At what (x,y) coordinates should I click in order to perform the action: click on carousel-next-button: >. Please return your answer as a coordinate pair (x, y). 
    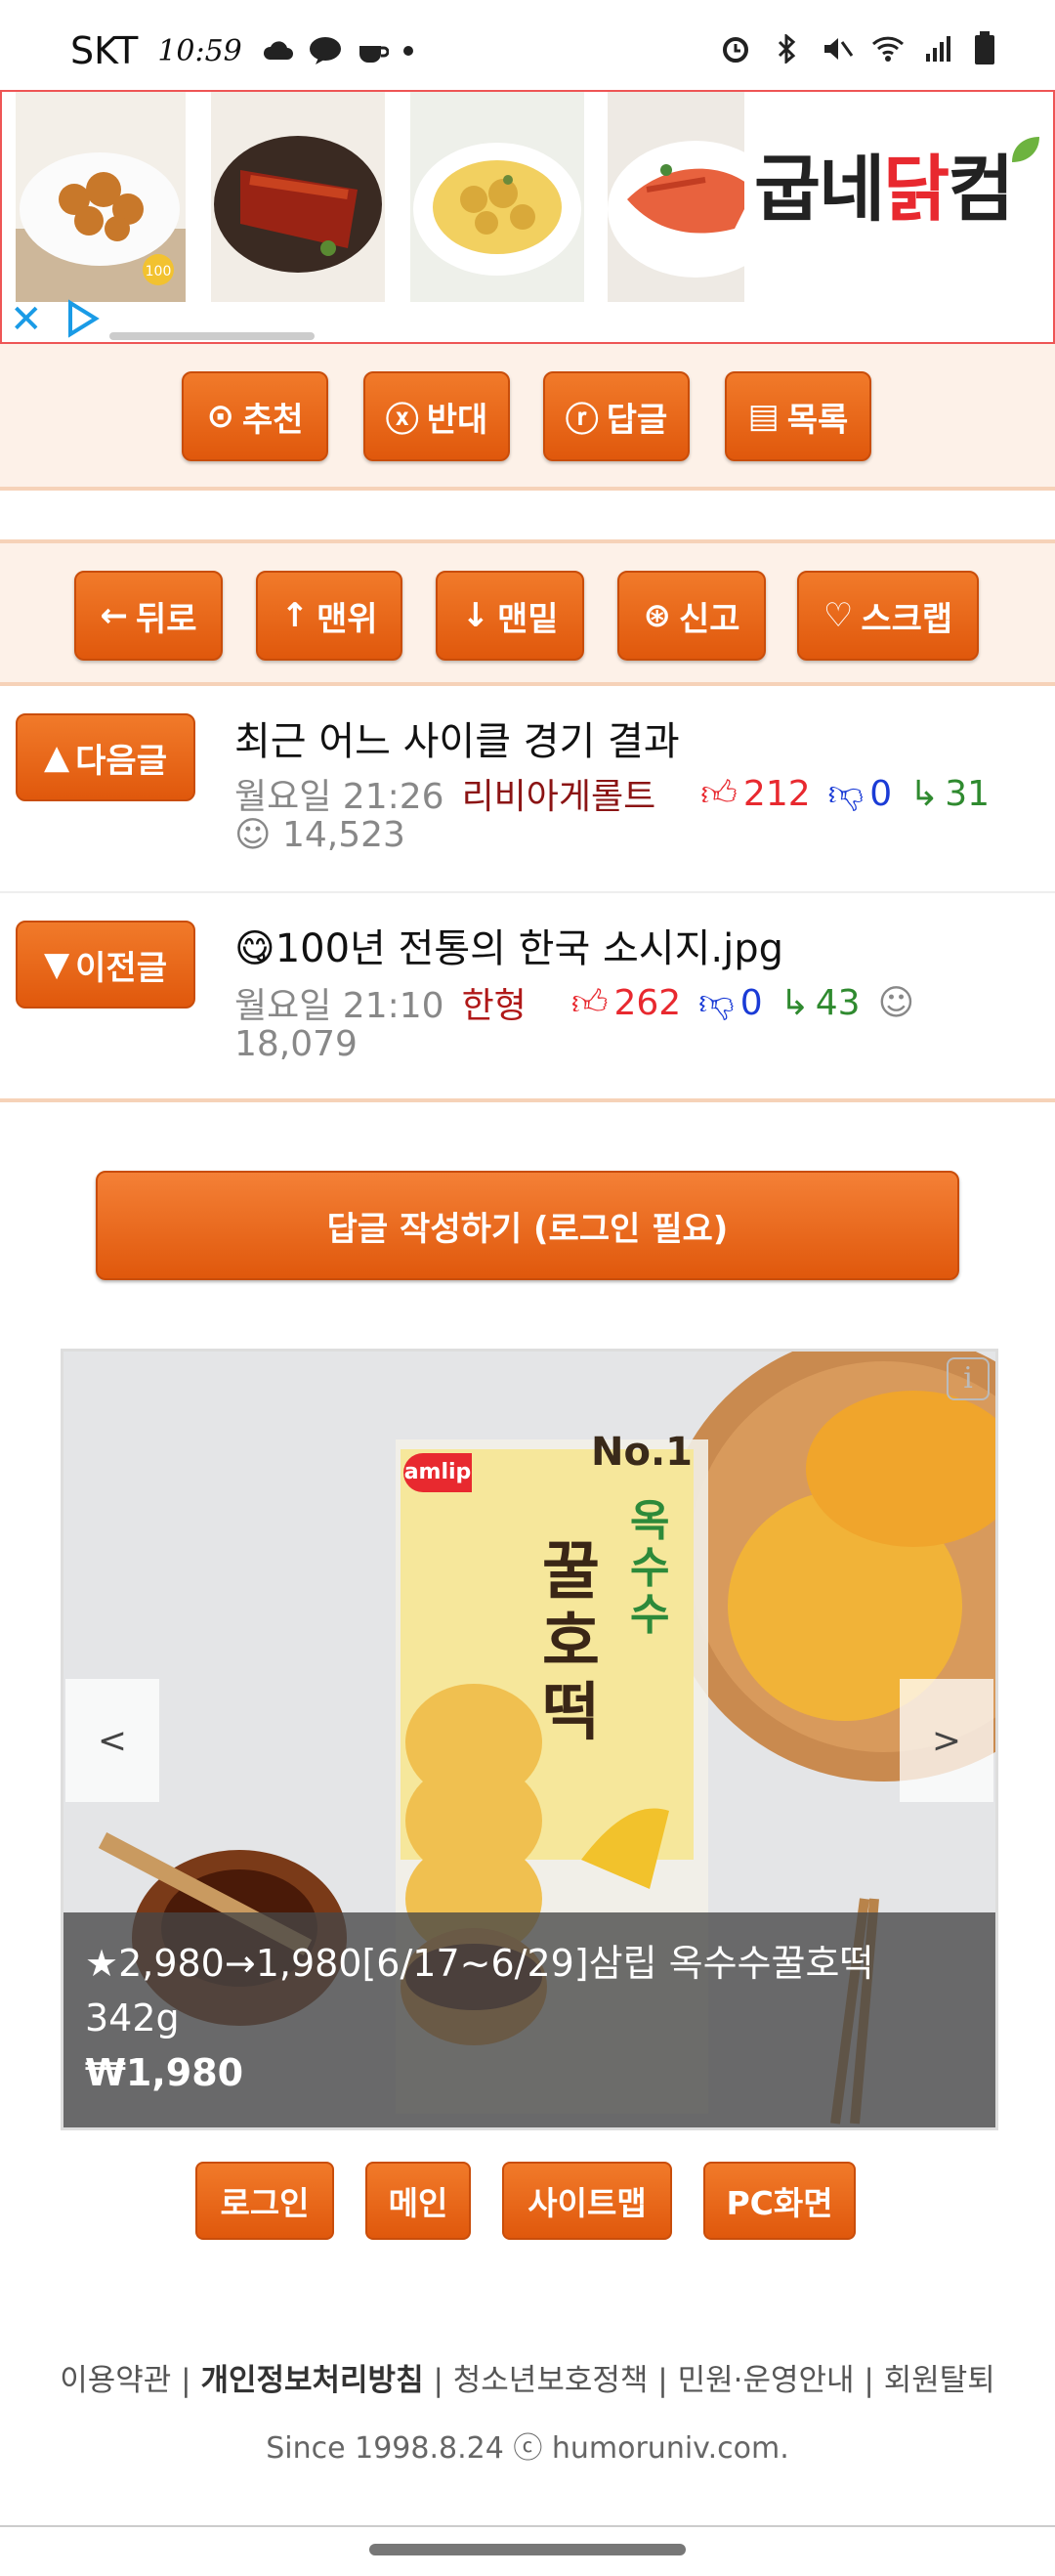
    Looking at the image, I should click on (946, 1741).